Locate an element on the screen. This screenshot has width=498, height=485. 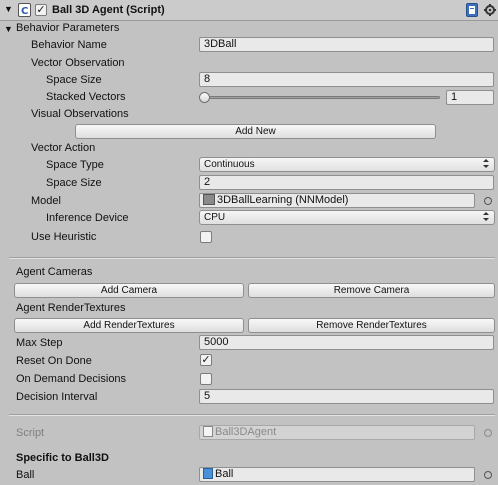
action-space-size-label: Space Size is located at coordinates (74, 183).